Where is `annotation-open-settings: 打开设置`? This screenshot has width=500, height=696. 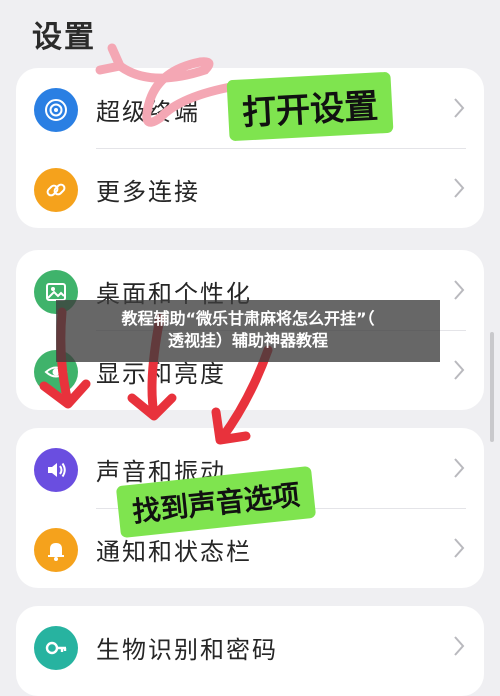
annotation-open-settings: 打开设置 is located at coordinates (310, 106).